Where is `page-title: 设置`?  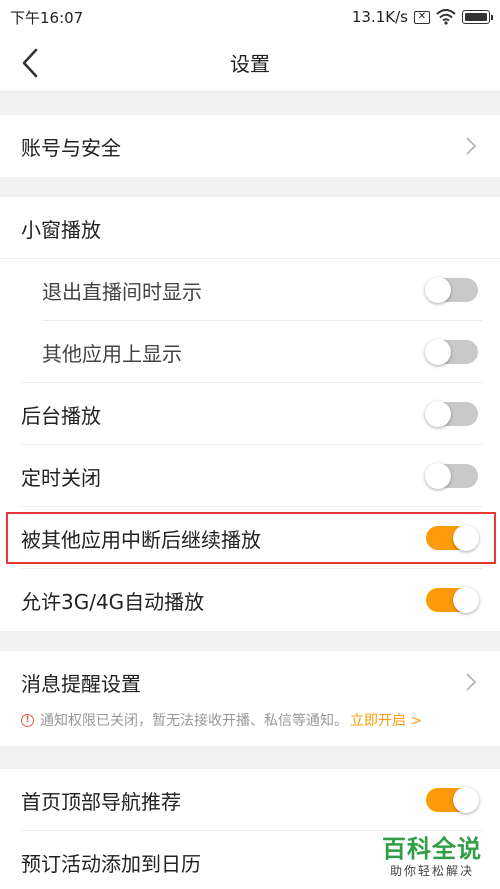
page-title: 设置 is located at coordinates (250, 64).